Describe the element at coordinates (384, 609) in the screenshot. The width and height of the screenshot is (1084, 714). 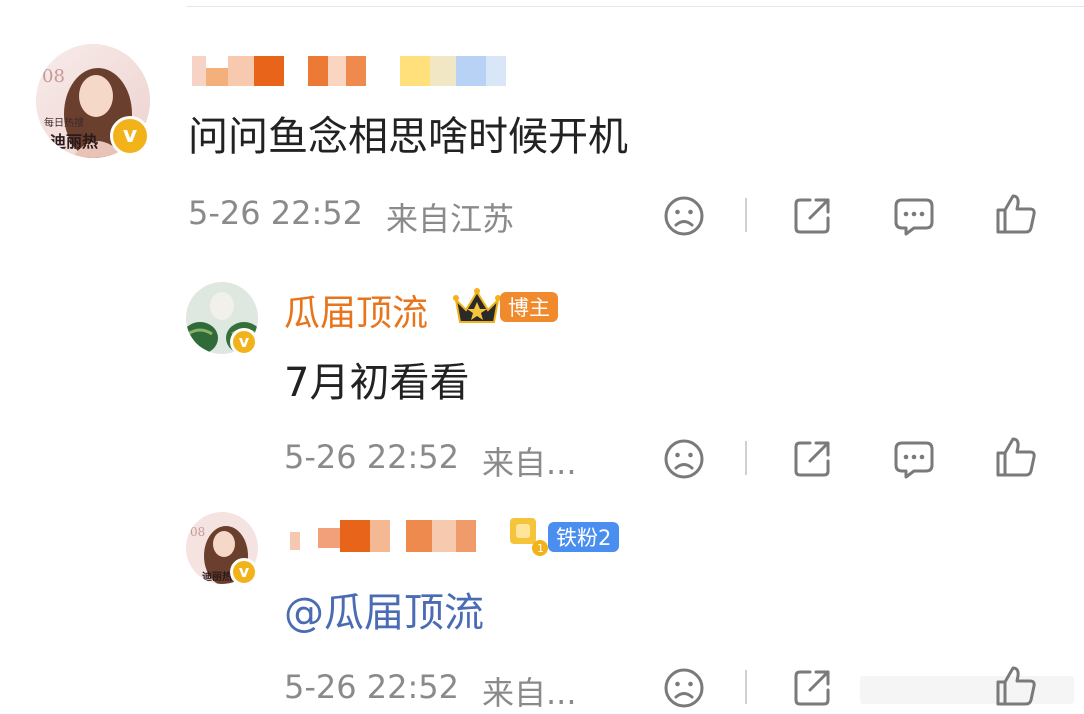
I see `reply-mention: @瓜届顶流` at that location.